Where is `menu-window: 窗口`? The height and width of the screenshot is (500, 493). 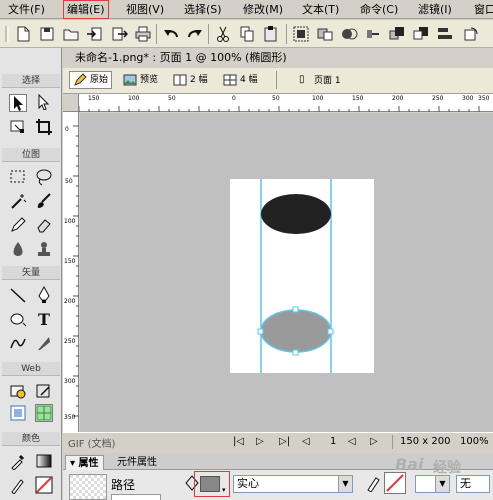
menu-window: 窗口 is located at coordinates (482, 9).